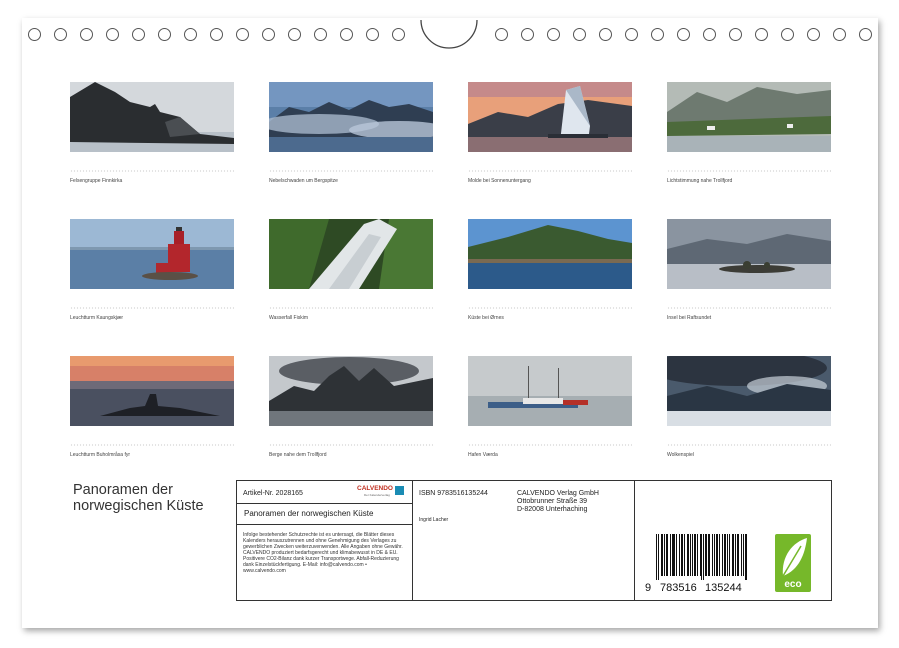  Describe the element at coordinates (793, 563) in the screenshot. I see `eco-badge: eco` at that location.